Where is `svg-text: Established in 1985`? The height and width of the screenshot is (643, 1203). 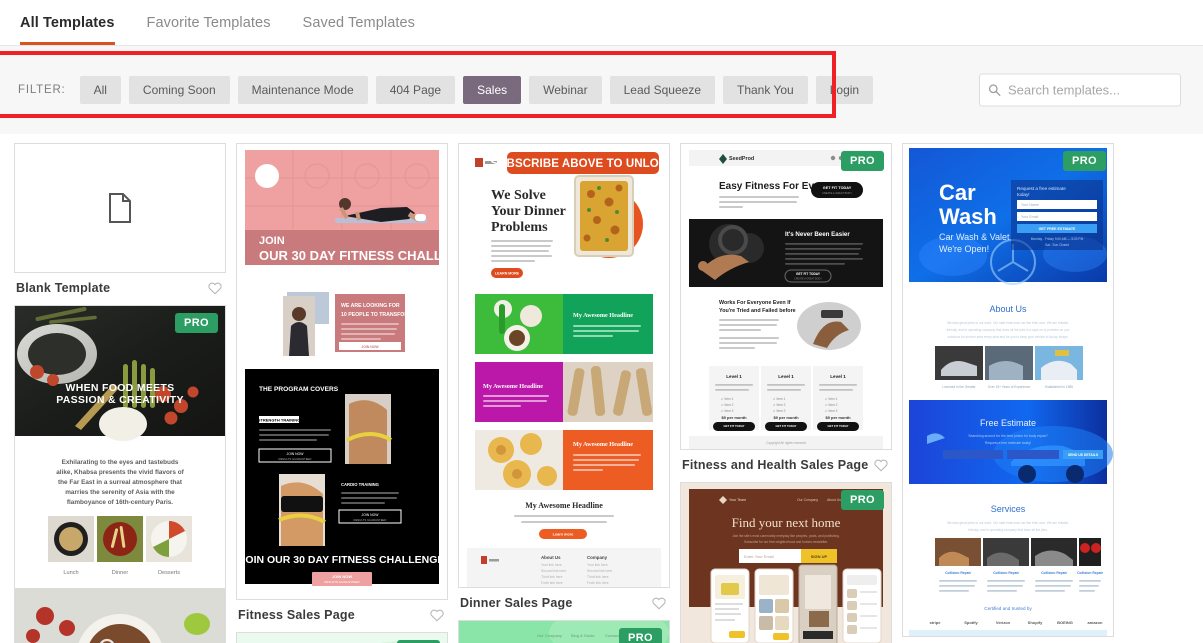
svg-text: Established in 1985 is located at coordinates (1059, 387).